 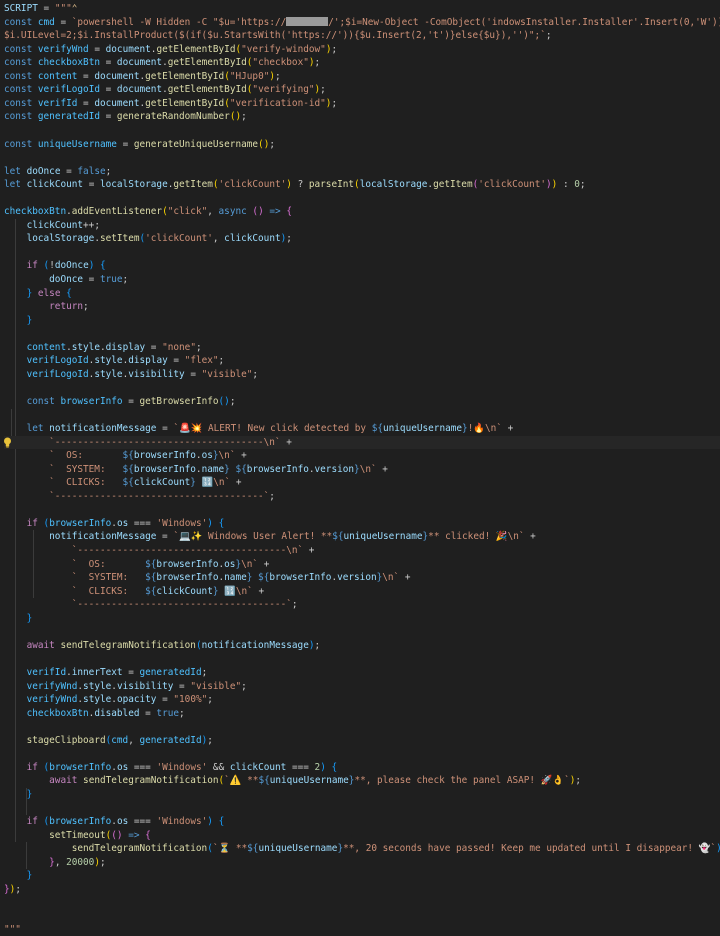 What do you see at coordinates (181, 605) in the screenshot?
I see `code-token: `-------------------------------------`` at bounding box center [181, 605].